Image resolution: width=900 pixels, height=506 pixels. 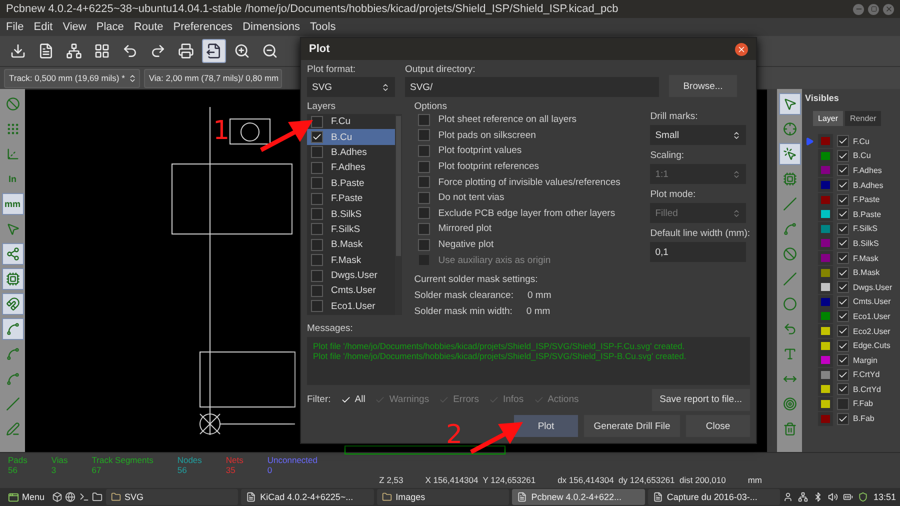 I want to click on layer-item: B.Cu, so click(x=351, y=137).